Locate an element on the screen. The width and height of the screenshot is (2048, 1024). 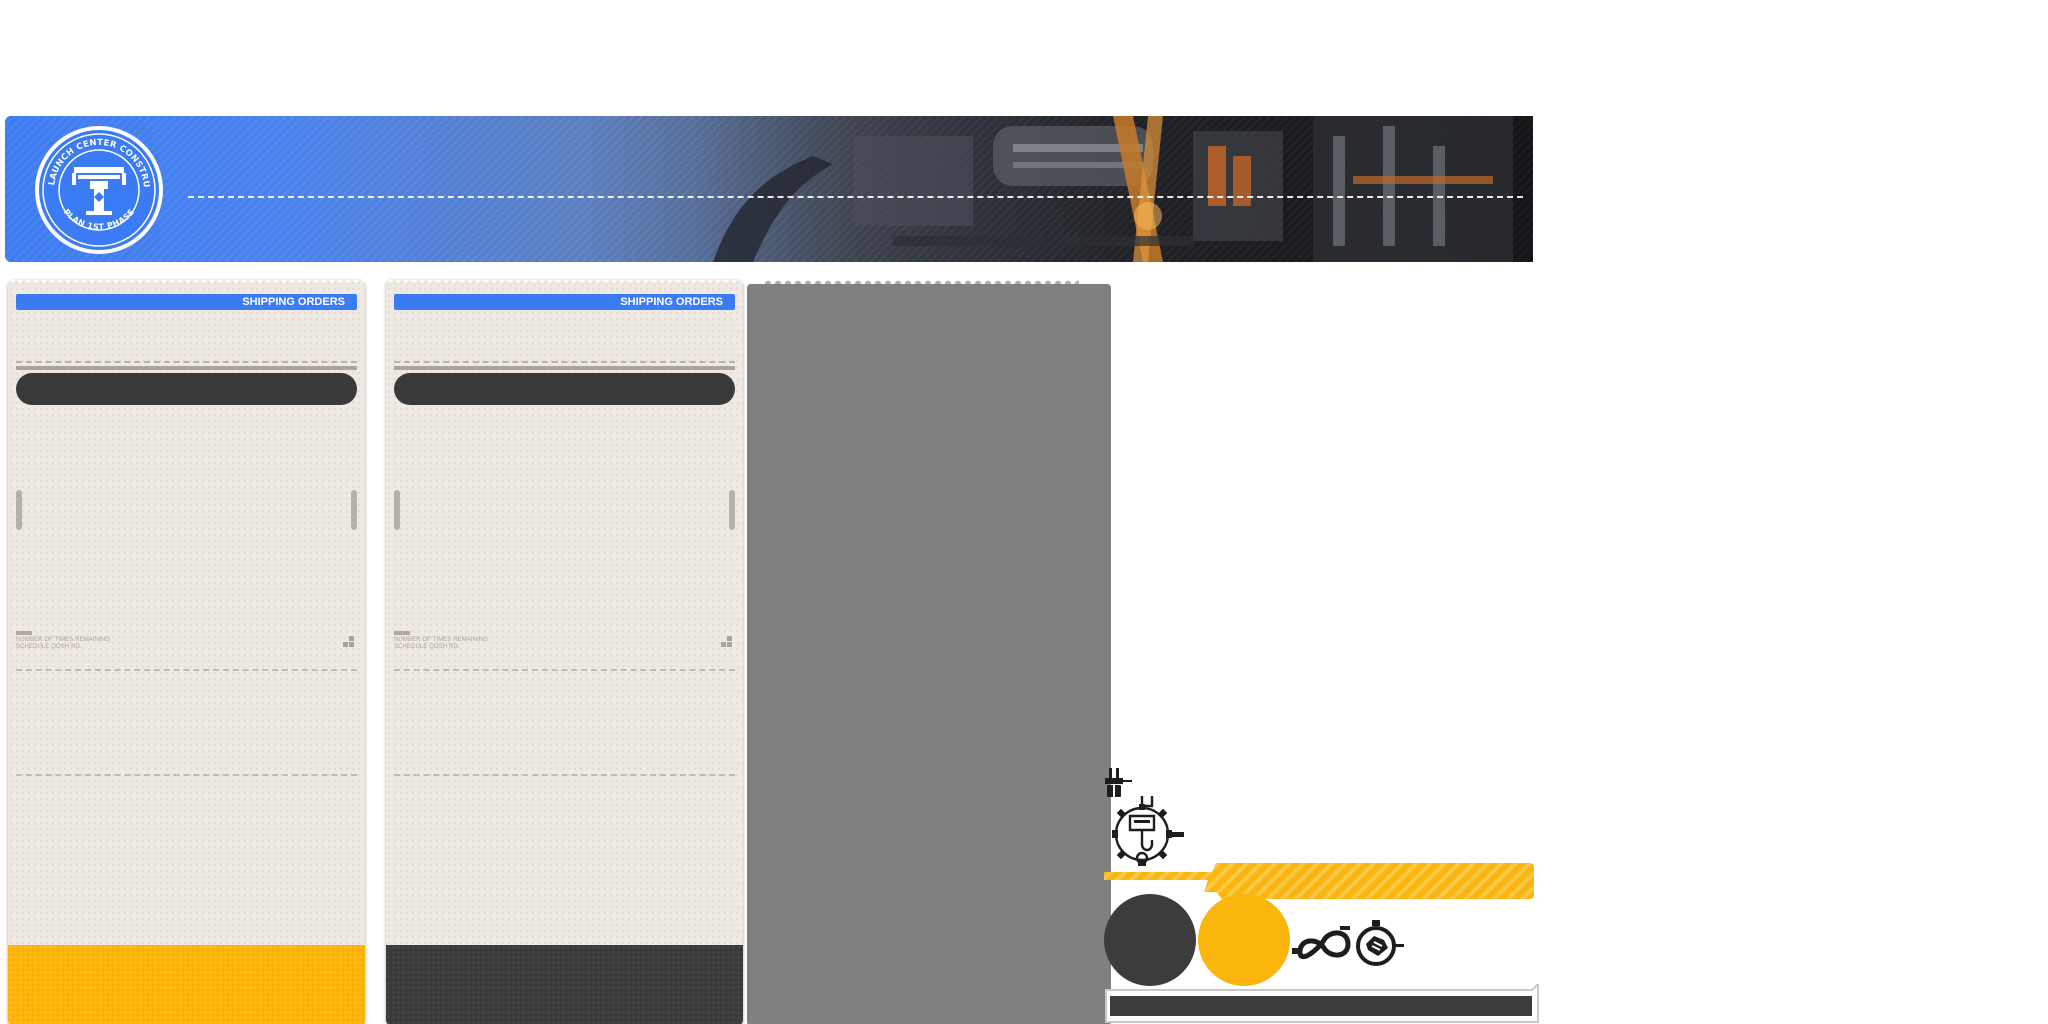
yellow-striped-progress-bar is located at coordinates (1319, 881).